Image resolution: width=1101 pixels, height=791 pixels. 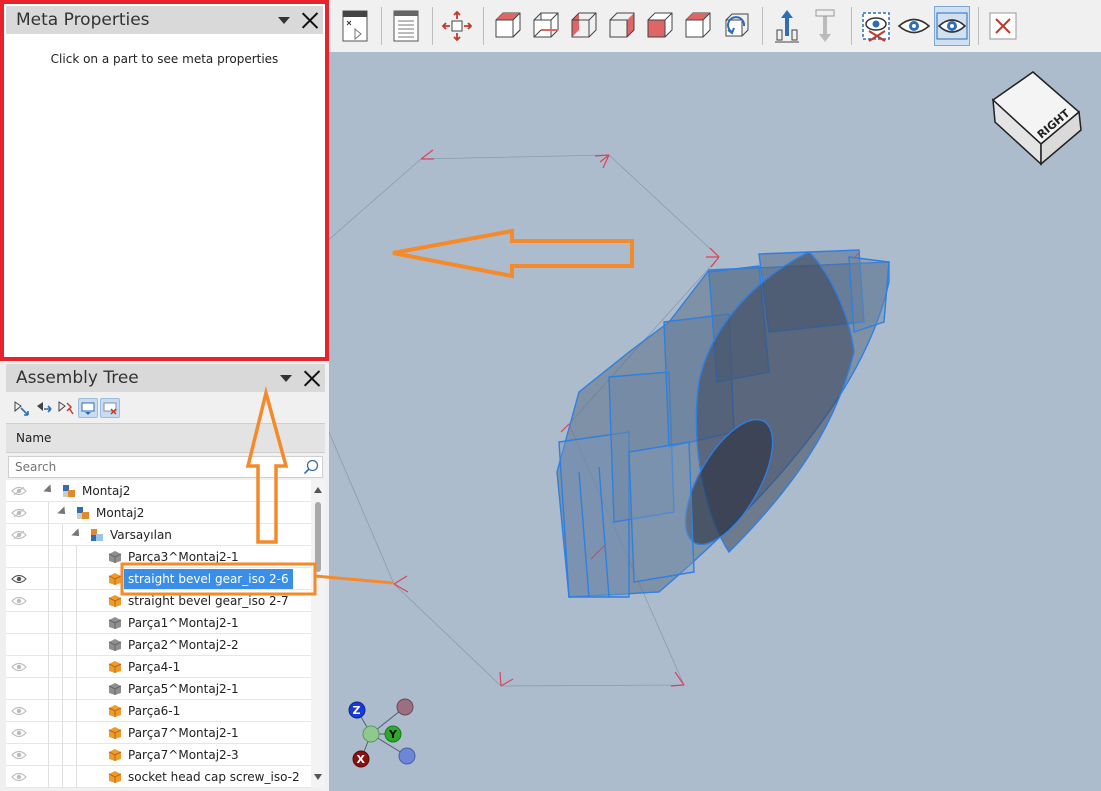 I want to click on filter-tree-icon, so click(x=88, y=408).